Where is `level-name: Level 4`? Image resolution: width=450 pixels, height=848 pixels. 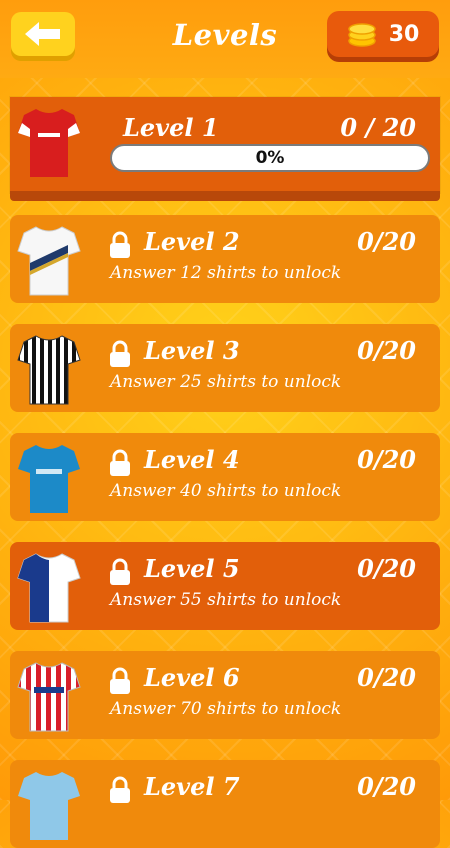
level-name: Level 4 is located at coordinates (192, 459).